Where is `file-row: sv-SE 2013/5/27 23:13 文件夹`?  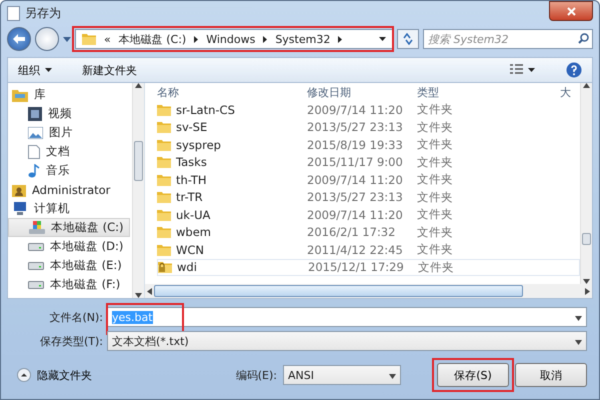 file-row: sv-SE 2013/5/27 23:13 文件夹 is located at coordinates (368, 127).